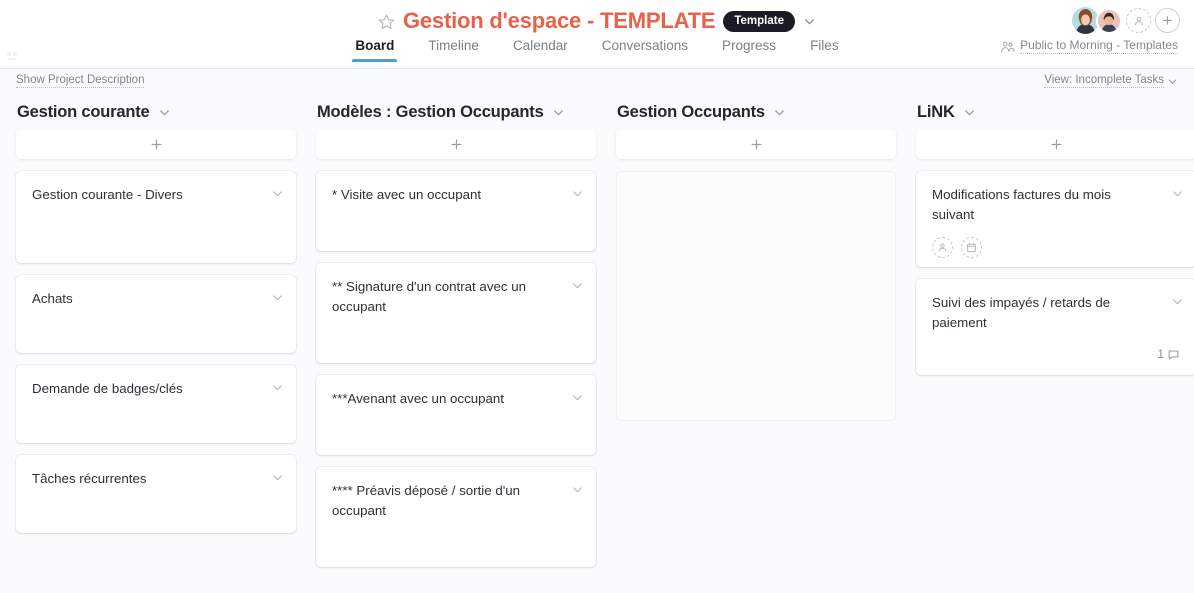  Describe the element at coordinates (540, 50) in the screenshot. I see `tab-calendar: Calendar` at that location.